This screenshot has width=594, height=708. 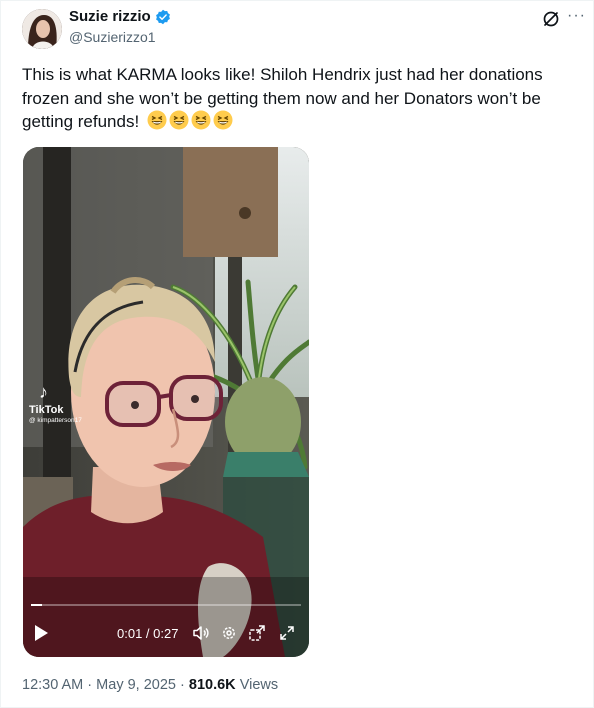 I want to click on tiktok-watermark: ♪ TikTok @ kimpatterson17, so click(x=55, y=403).